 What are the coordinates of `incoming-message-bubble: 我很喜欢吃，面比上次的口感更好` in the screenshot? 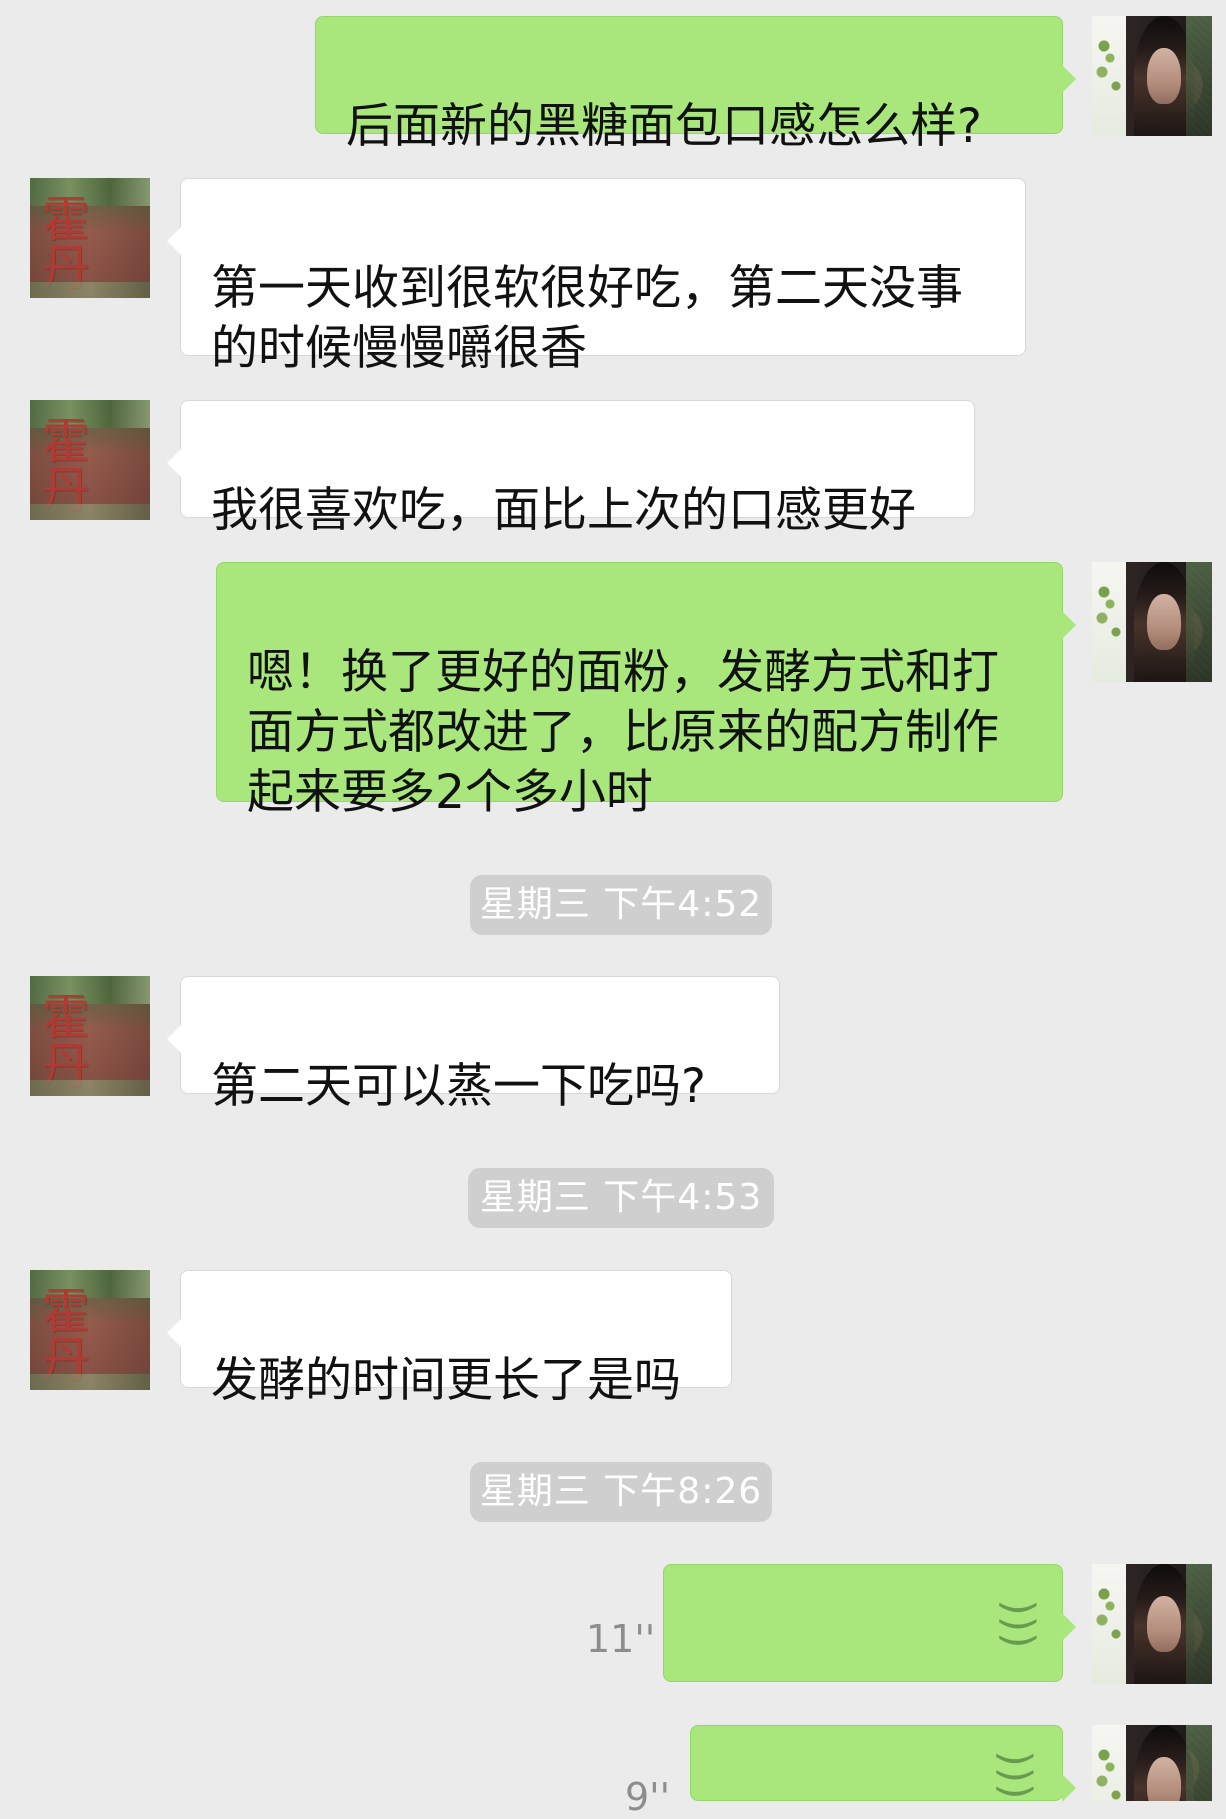 It's located at (571, 469).